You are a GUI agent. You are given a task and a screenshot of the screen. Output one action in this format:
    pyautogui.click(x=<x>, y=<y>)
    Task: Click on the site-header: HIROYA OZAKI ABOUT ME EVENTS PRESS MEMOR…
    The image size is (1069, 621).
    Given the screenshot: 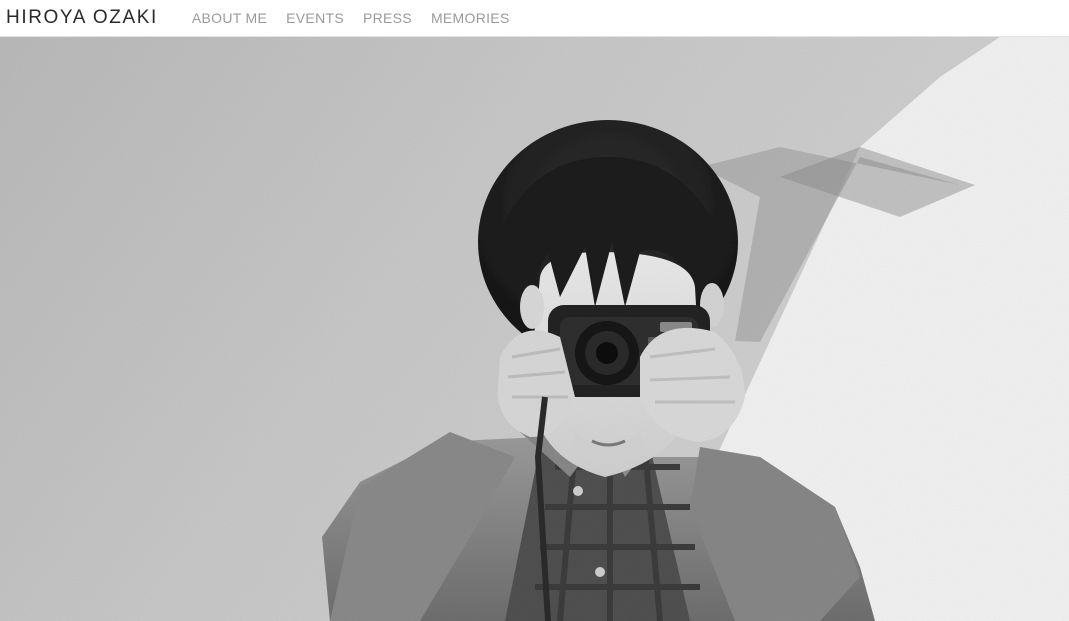 What is the action you would take?
    pyautogui.click(x=534, y=18)
    